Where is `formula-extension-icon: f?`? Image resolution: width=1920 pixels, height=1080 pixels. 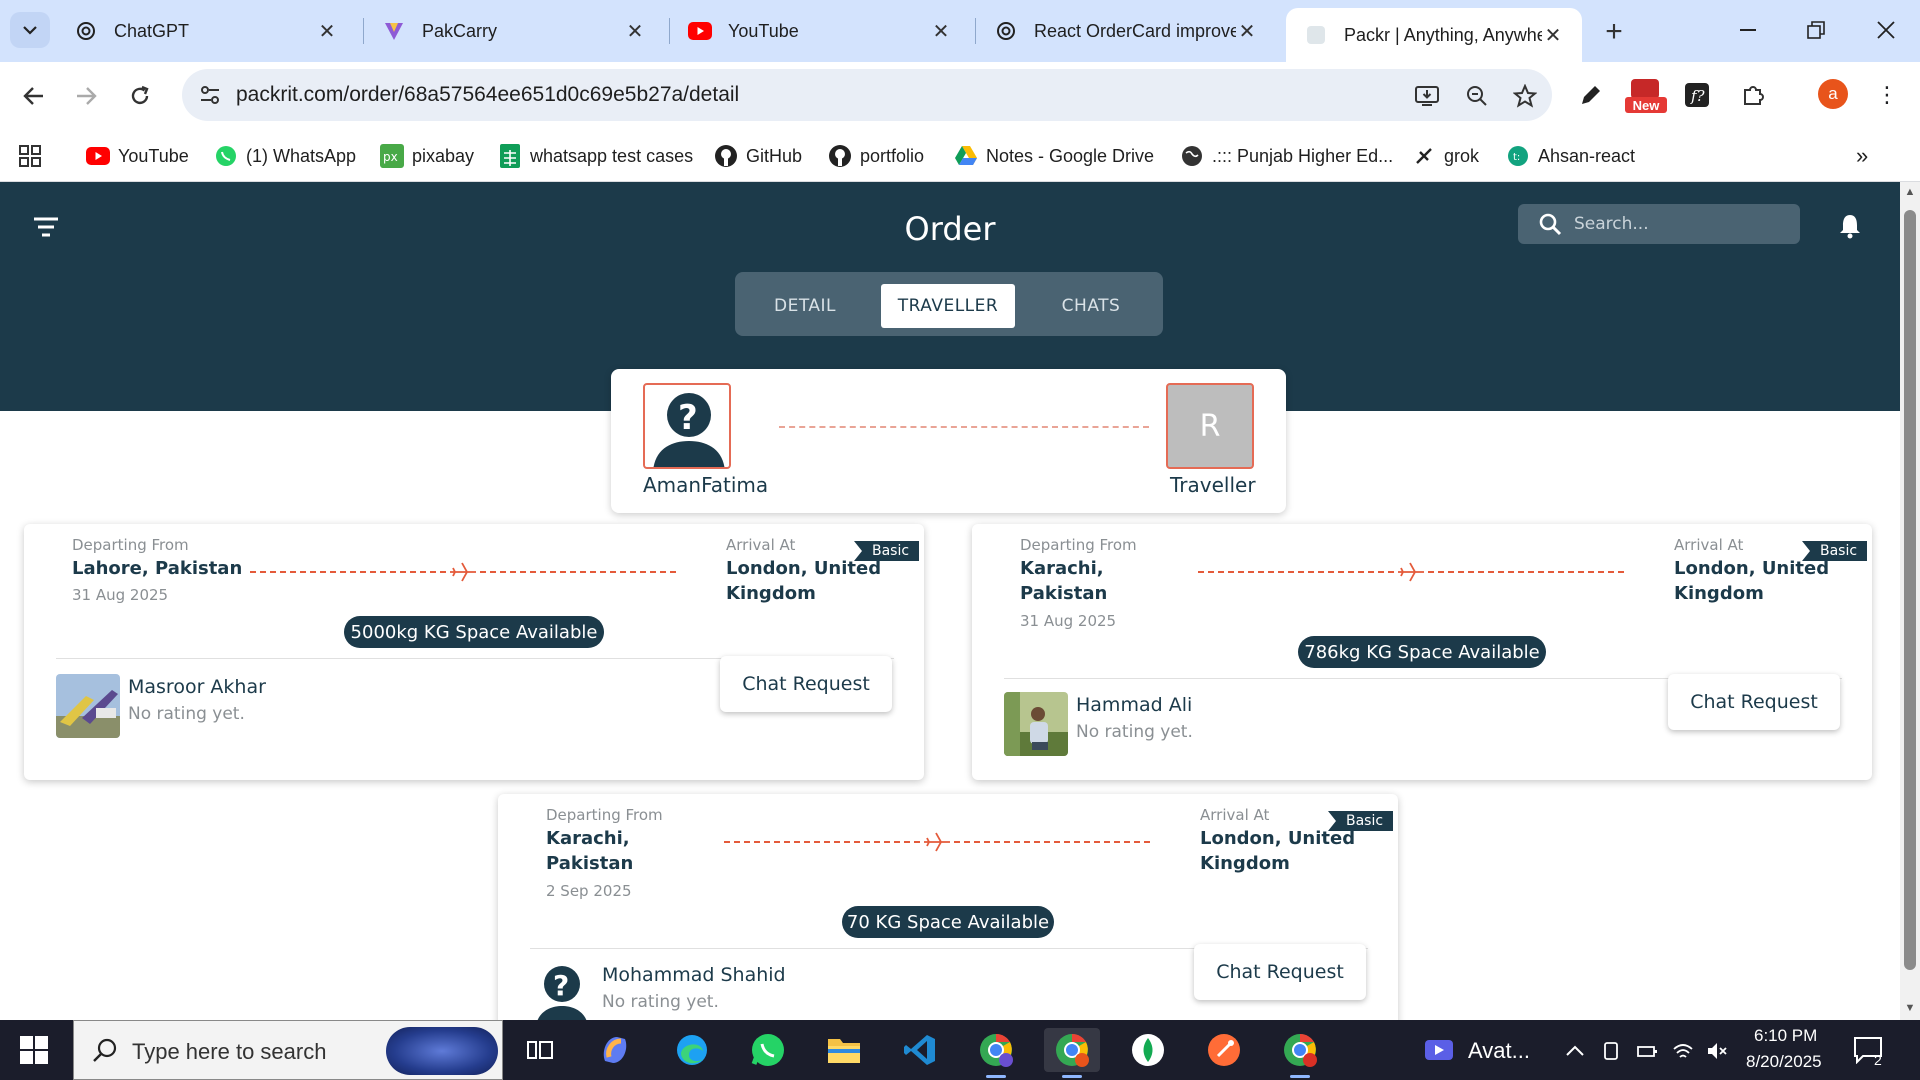
formula-extension-icon: f? is located at coordinates (1697, 95).